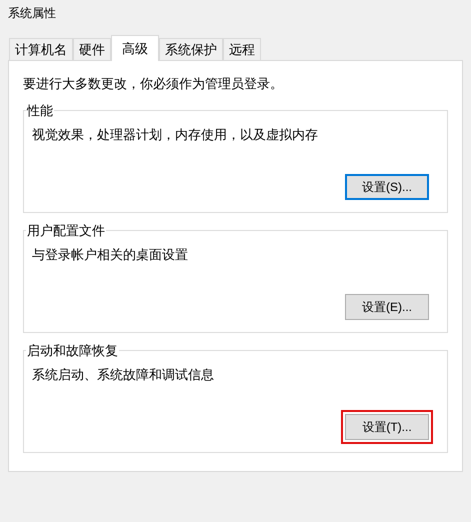  What do you see at coordinates (32, 13) in the screenshot?
I see `window-title: 系统属性` at bounding box center [32, 13].